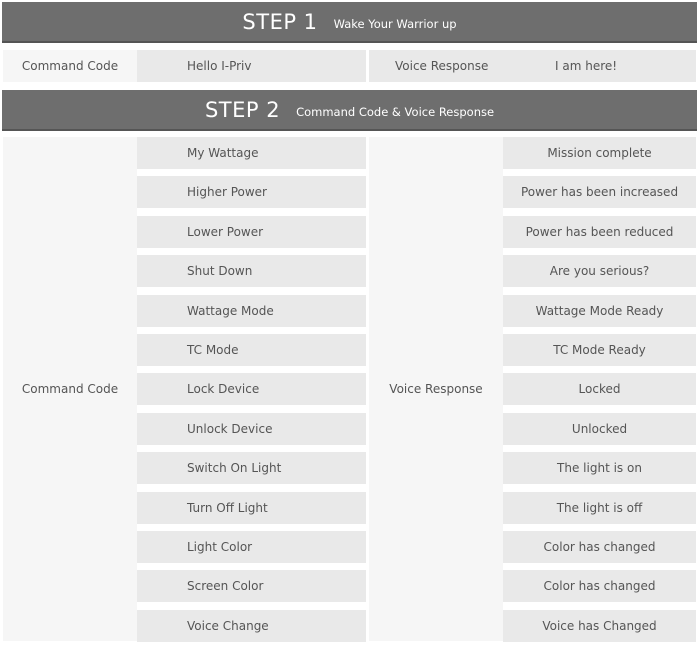  What do you see at coordinates (599, 350) in the screenshot?
I see `voice-response-cell: TC Mode Ready` at bounding box center [599, 350].